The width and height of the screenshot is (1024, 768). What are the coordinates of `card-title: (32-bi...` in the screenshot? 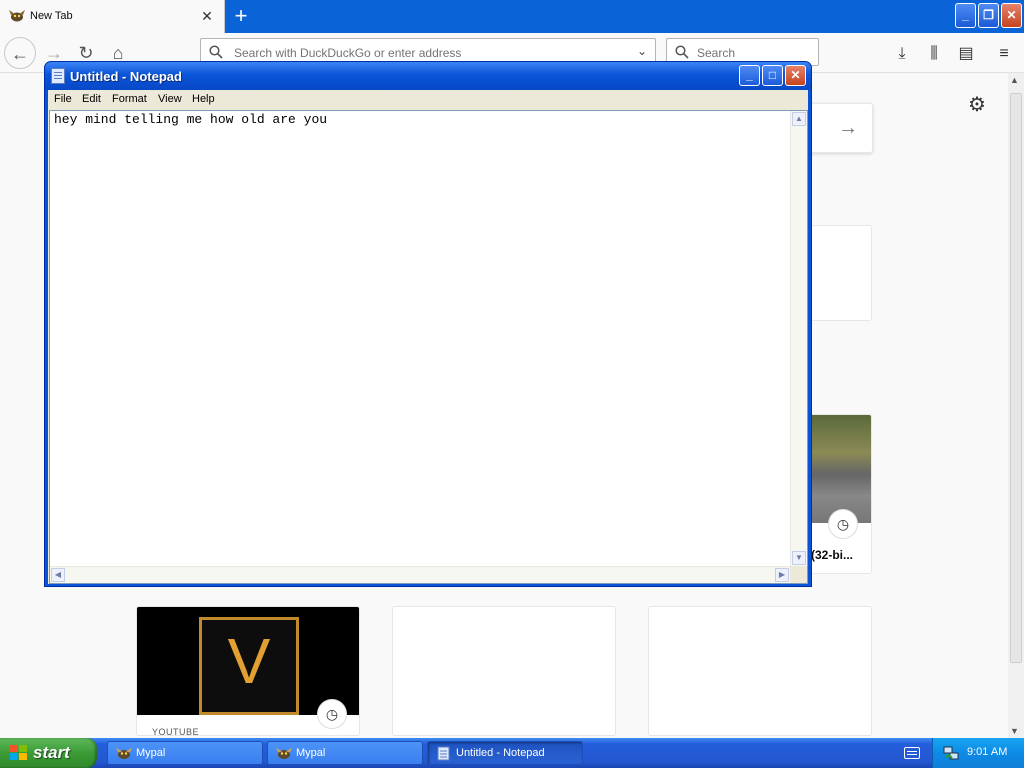 It's located at (832, 555).